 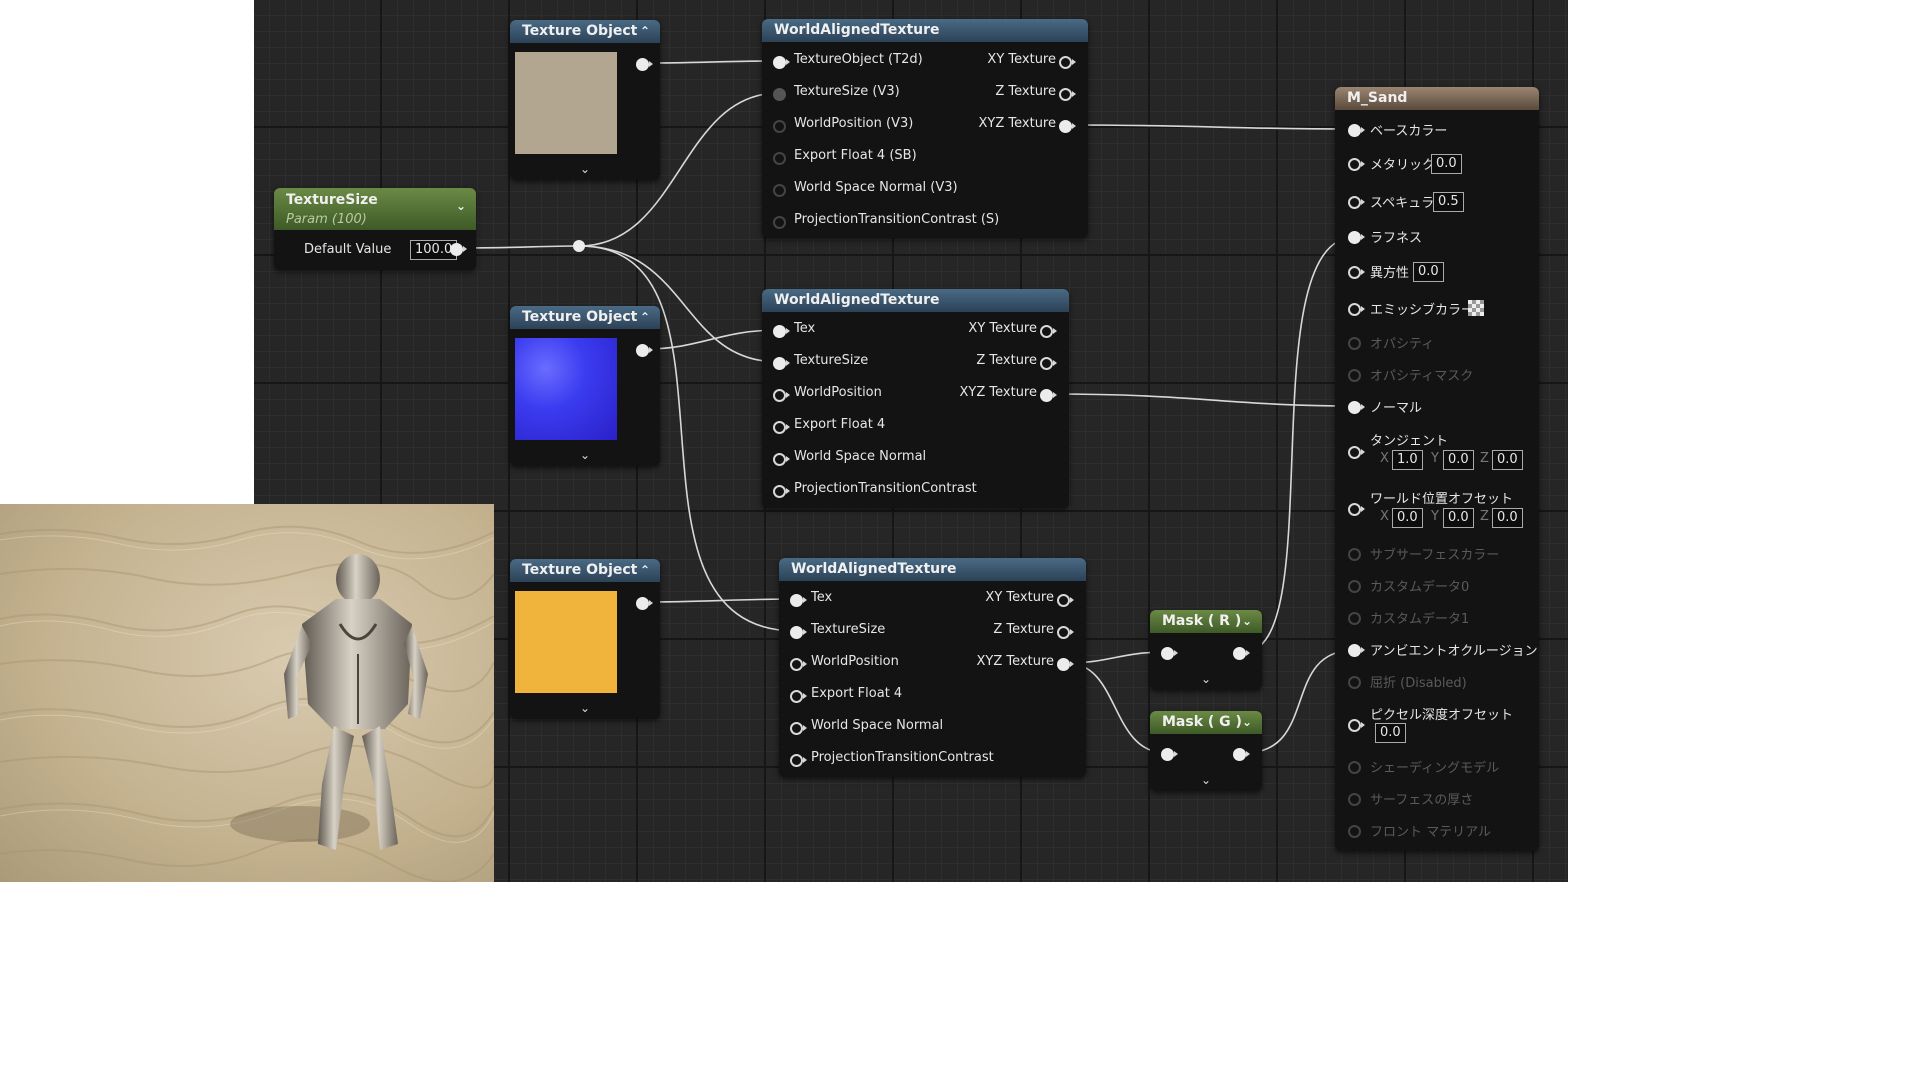 I want to click on pixel-depth-offset-pin, so click(x=1356, y=725).